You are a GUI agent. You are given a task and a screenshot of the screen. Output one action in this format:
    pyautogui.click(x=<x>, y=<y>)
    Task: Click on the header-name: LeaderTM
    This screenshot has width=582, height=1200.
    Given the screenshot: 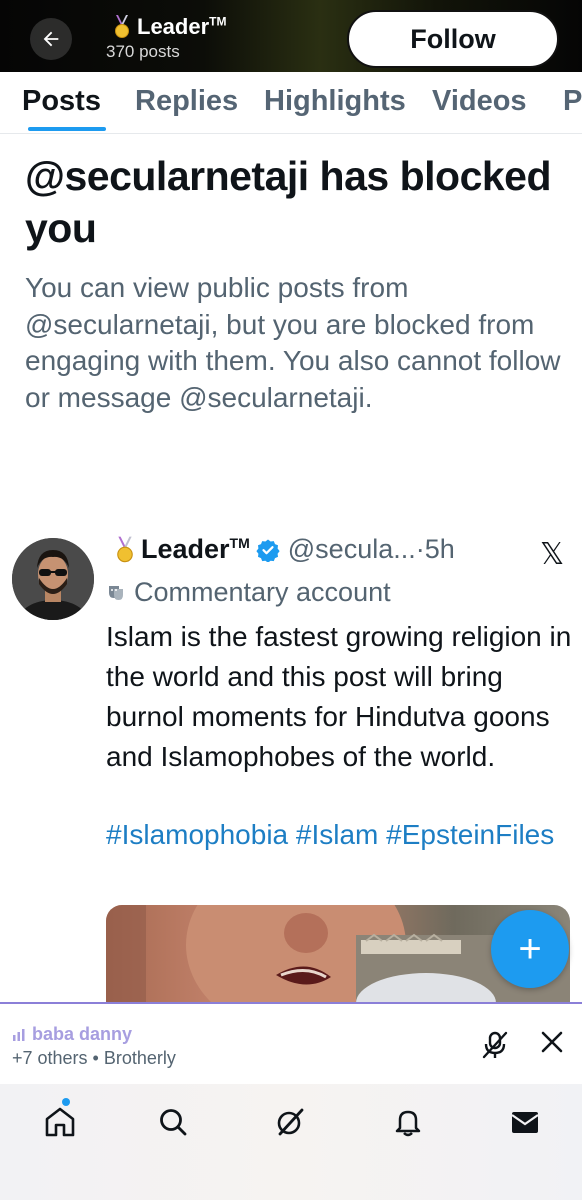 What is the action you would take?
    pyautogui.click(x=182, y=26)
    